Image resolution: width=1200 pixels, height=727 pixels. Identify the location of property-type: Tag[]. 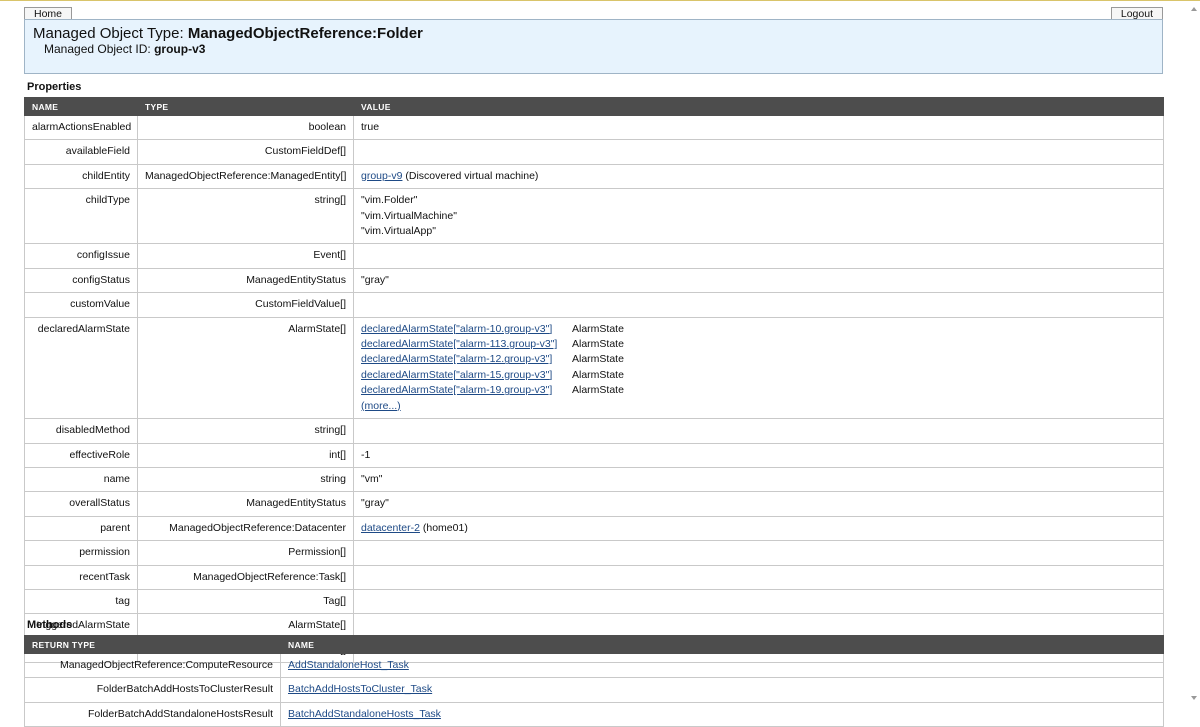
(245, 601).